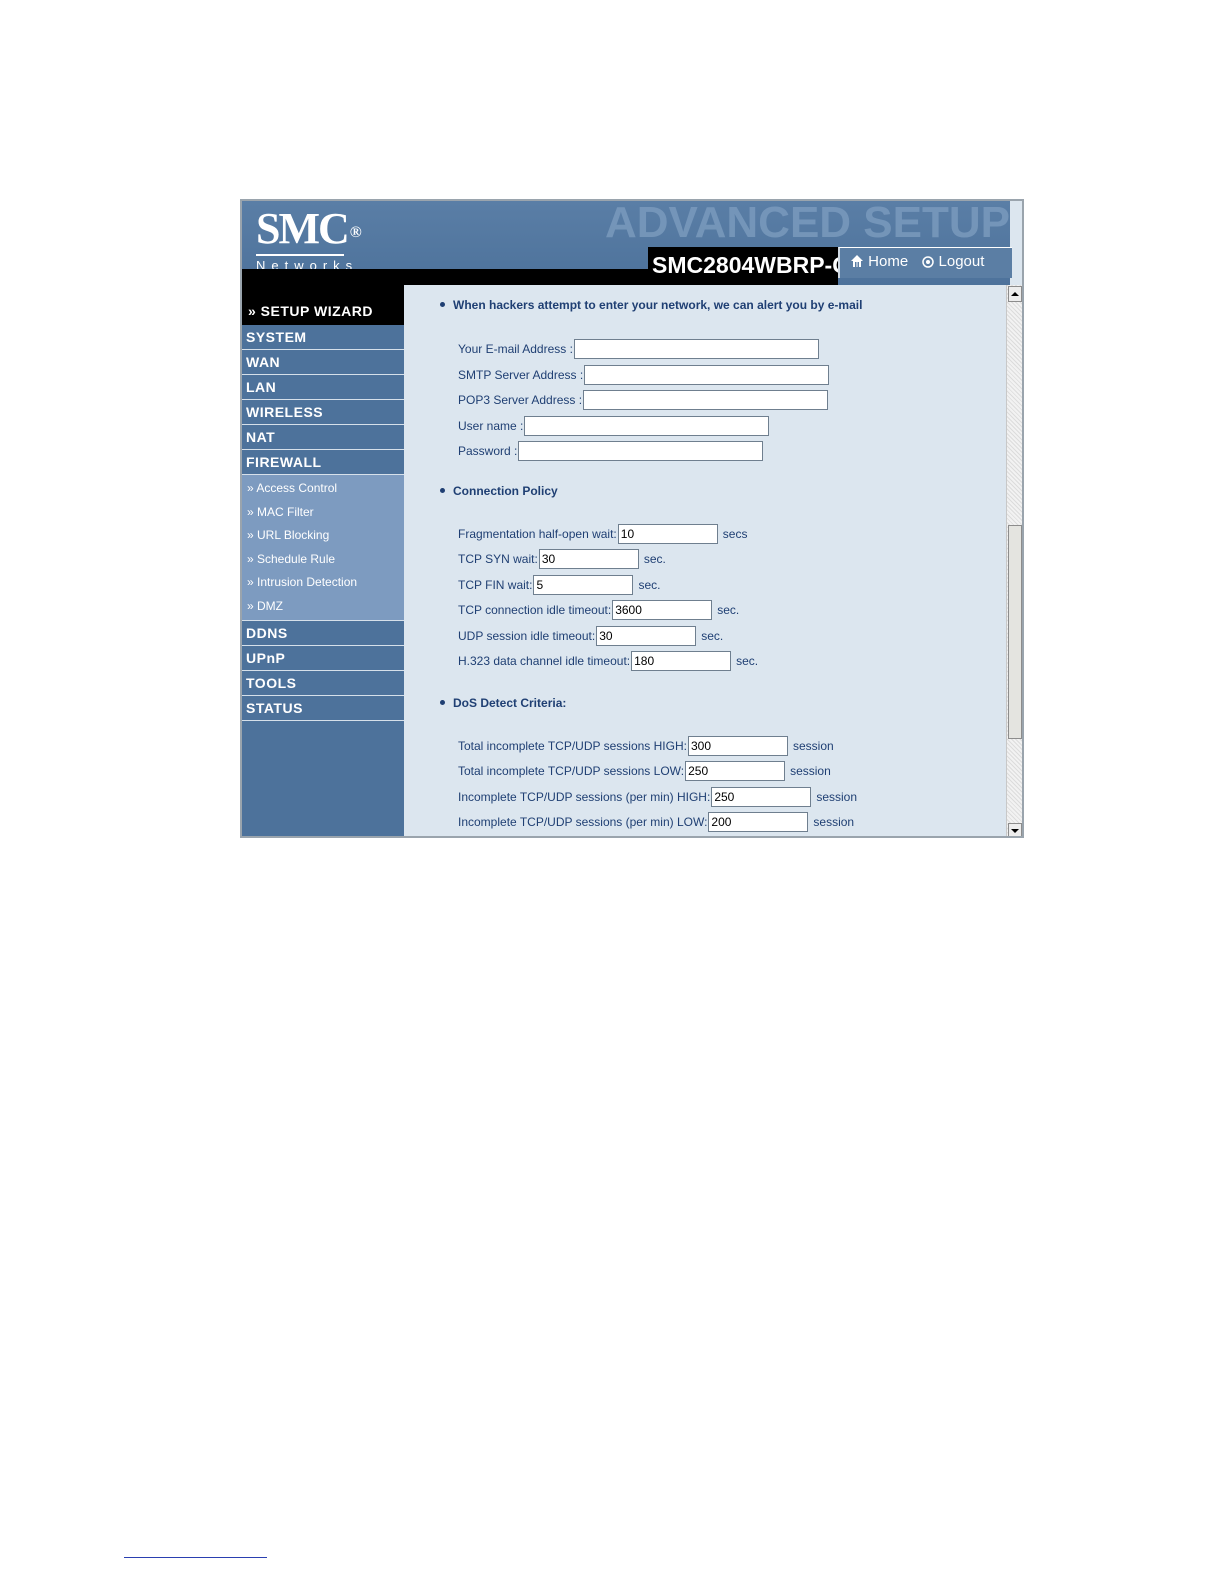 The height and width of the screenshot is (1584, 1224). What do you see at coordinates (810, 770) in the screenshot?
I see `total-low-unit: session` at bounding box center [810, 770].